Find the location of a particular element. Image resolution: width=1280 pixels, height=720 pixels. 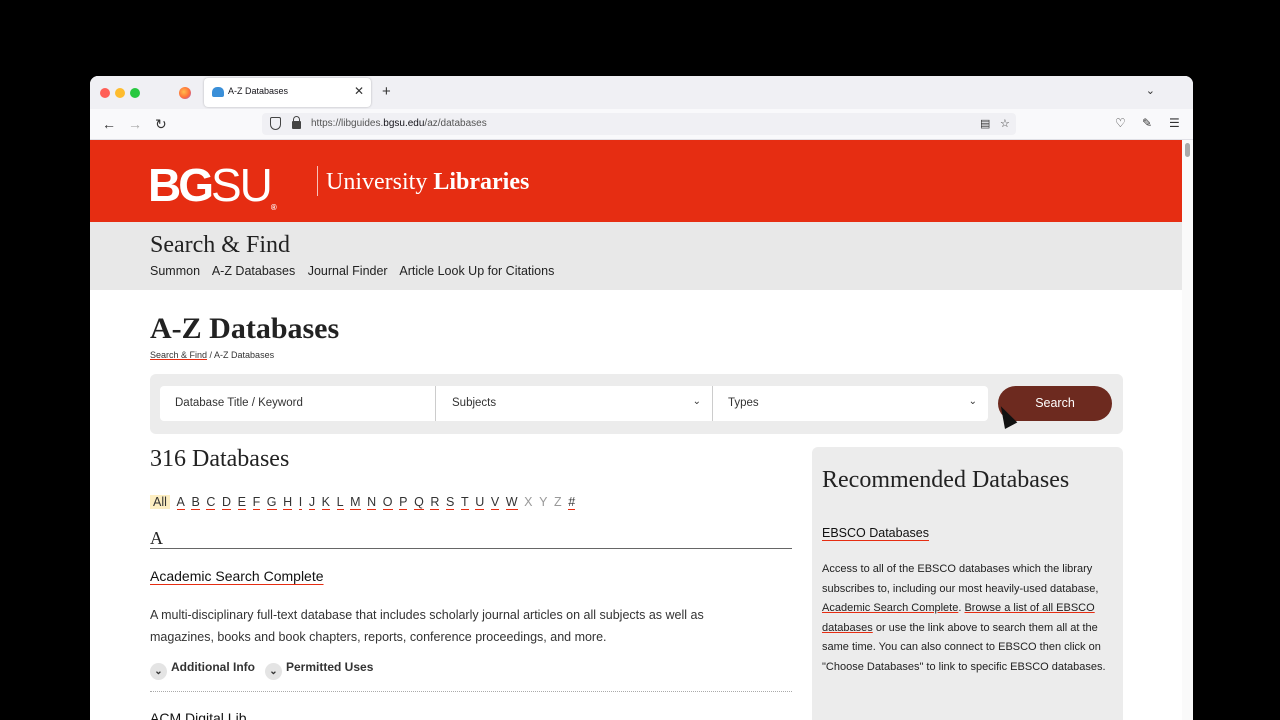

breadcrumb-current: A-Z Databases is located at coordinates (244, 355).